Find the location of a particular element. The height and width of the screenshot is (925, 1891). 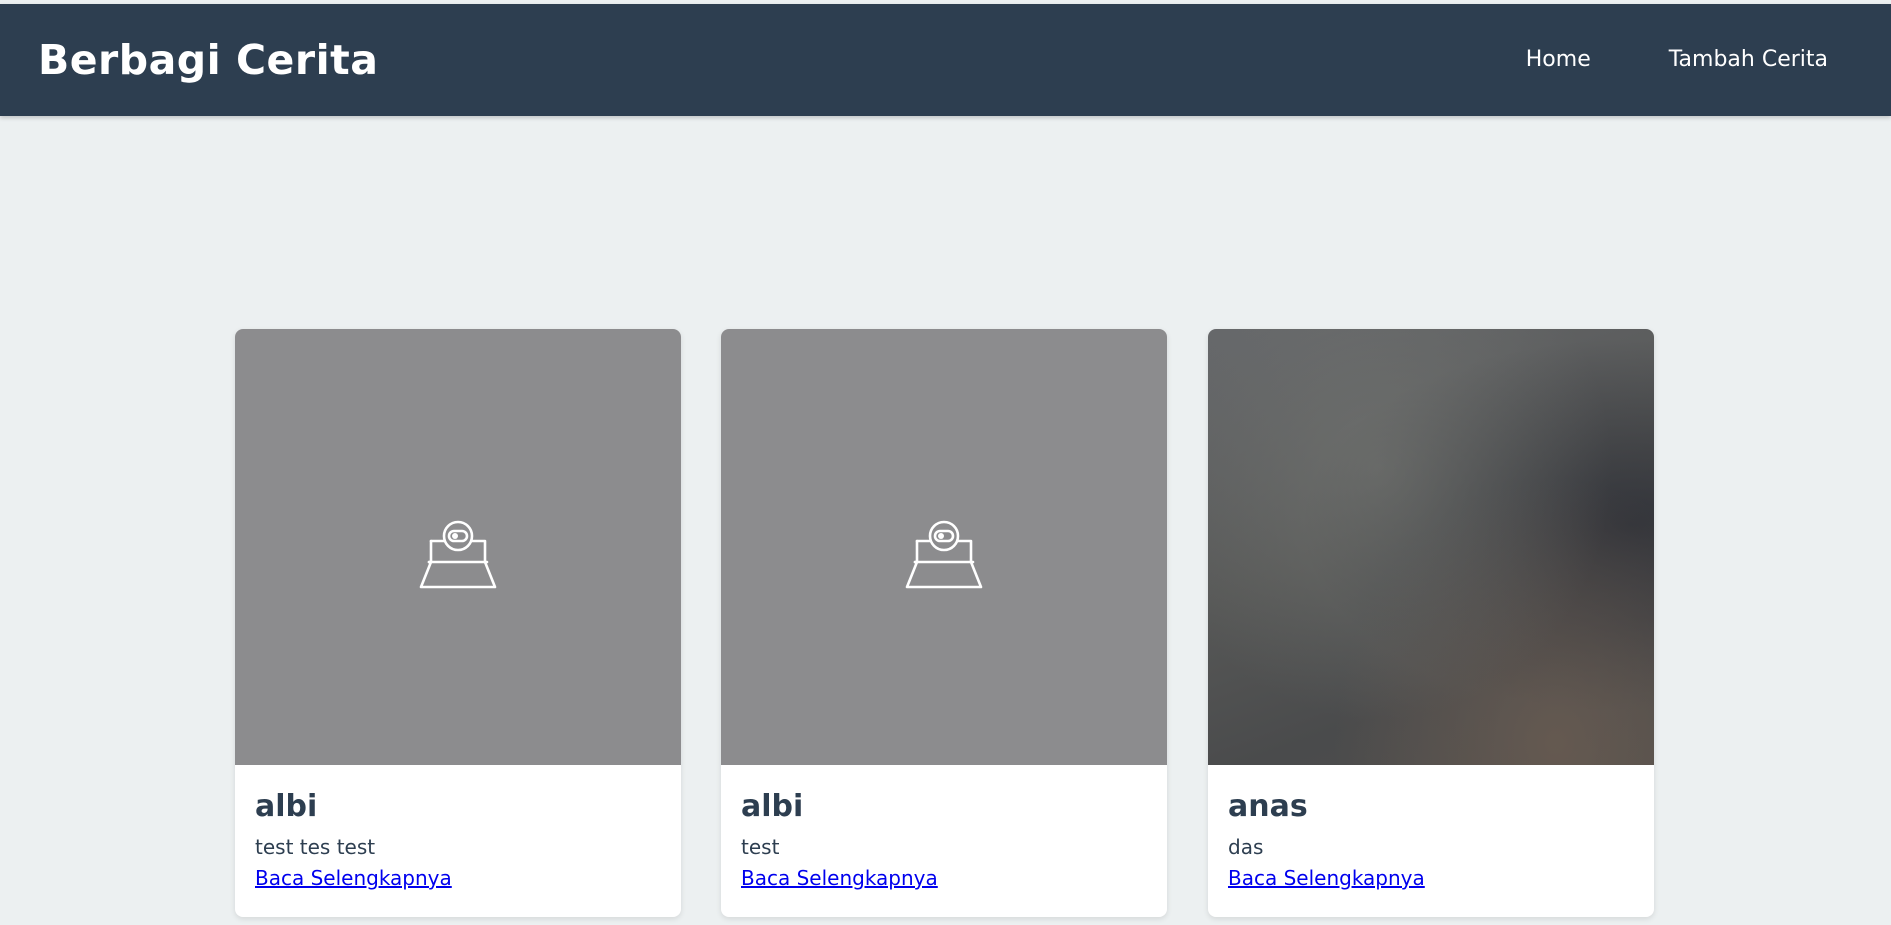

story-author: anas is located at coordinates (1268, 806).